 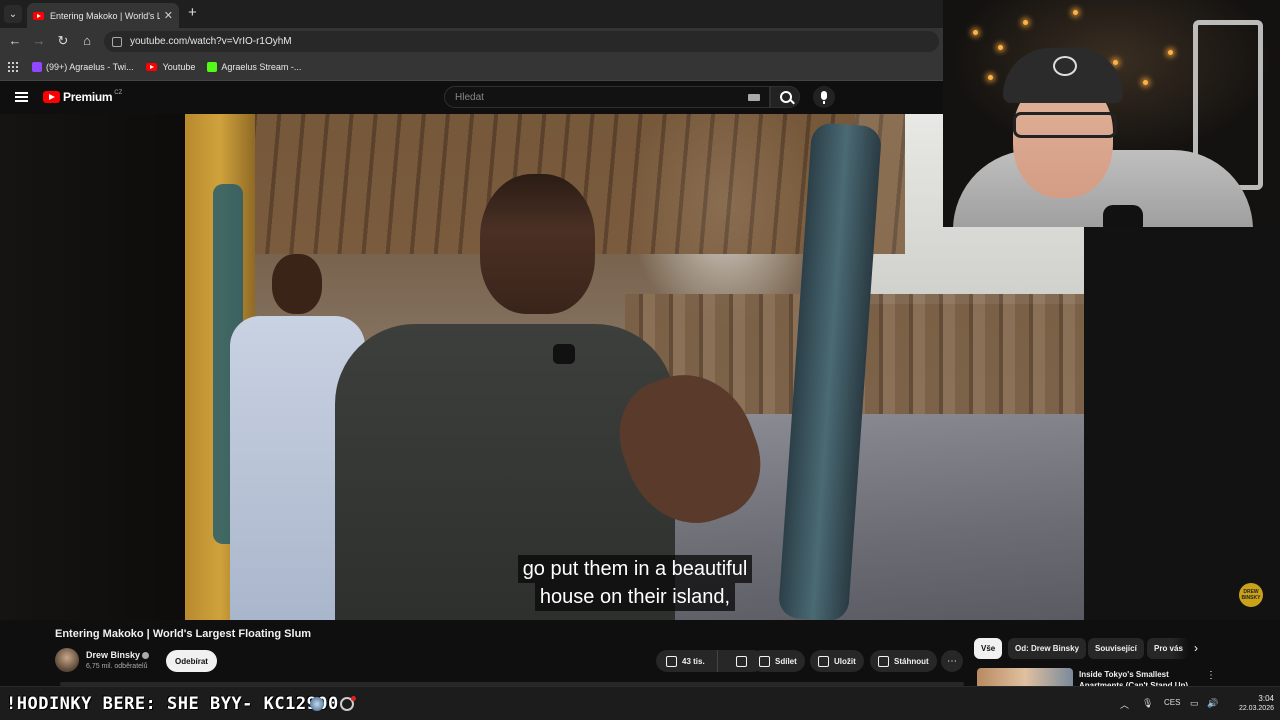 I want to click on download-button: Stáhnout, so click(x=903, y=661).